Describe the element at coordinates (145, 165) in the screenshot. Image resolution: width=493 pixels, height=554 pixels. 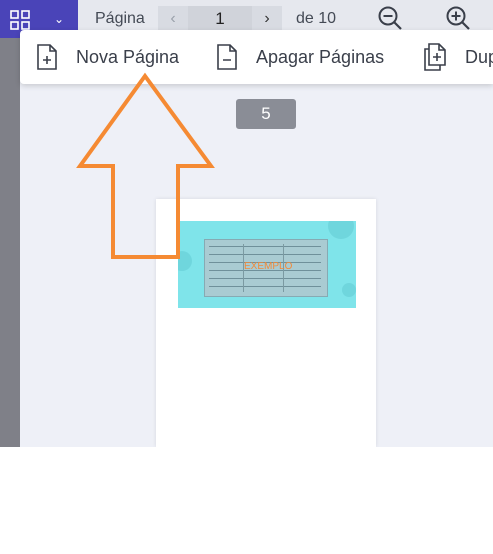
I see `up-arrow-annotation` at that location.